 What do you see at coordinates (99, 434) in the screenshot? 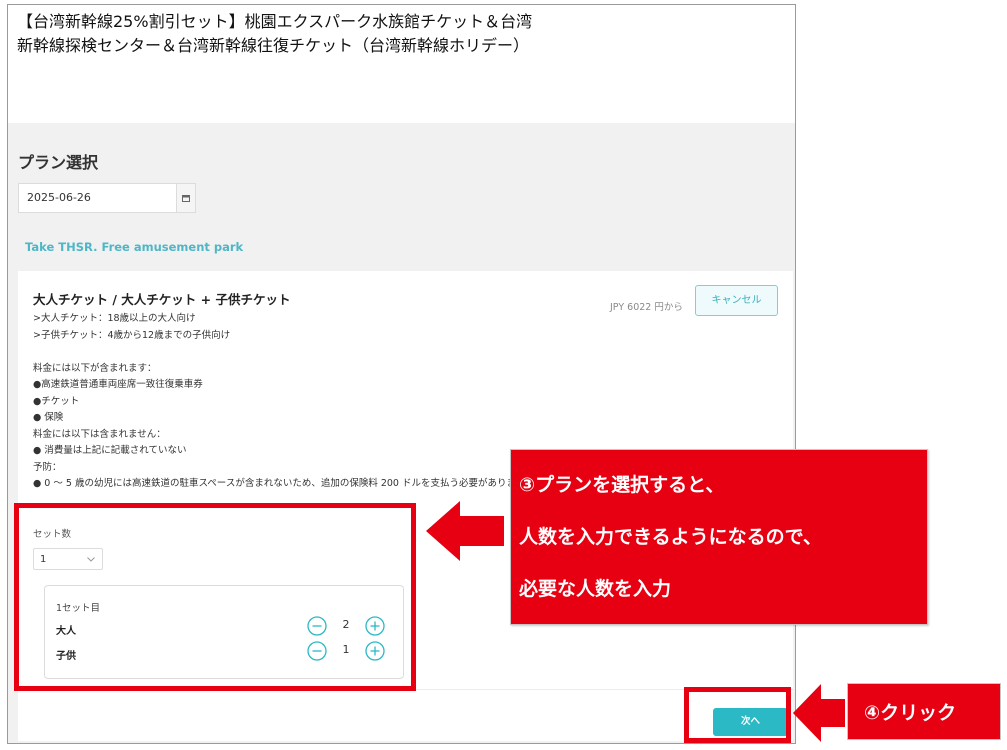
I see `desc-line: 料金には以下は含まれません：` at bounding box center [99, 434].